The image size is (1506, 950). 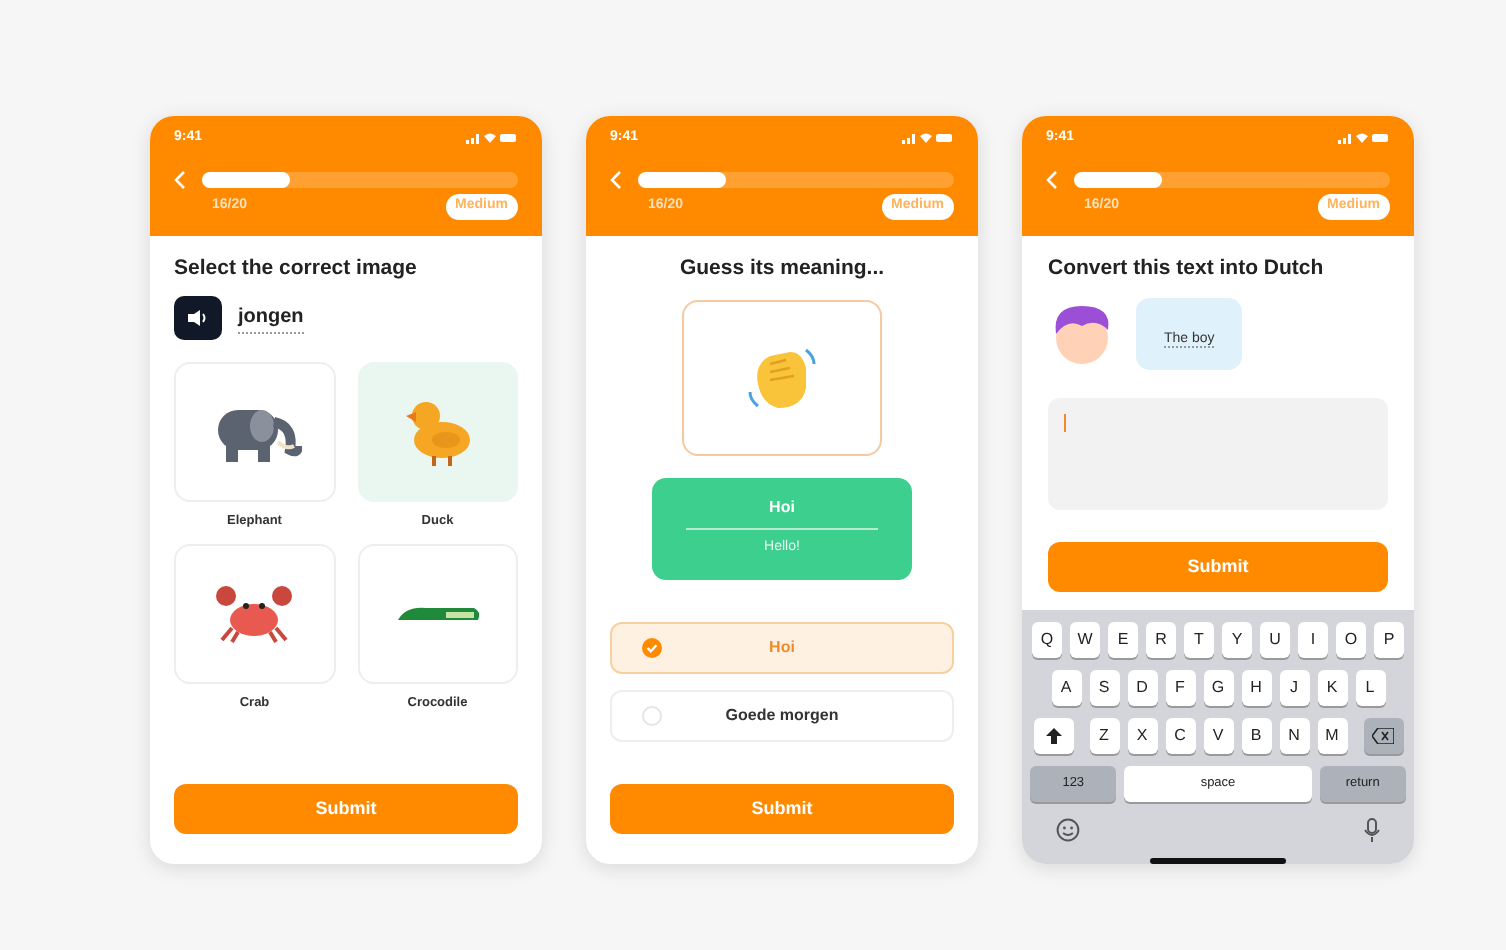 What do you see at coordinates (1294, 736) in the screenshot?
I see `keyboard-key: N` at bounding box center [1294, 736].